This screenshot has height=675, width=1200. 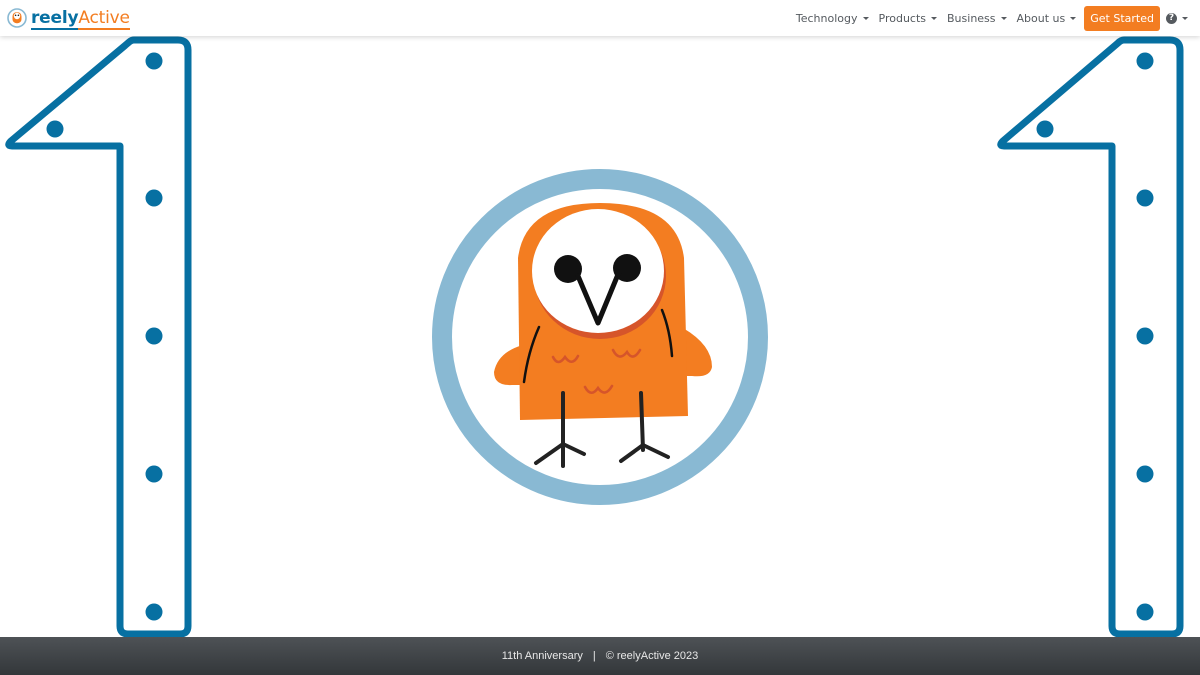 I want to click on brand-name-part2: Active, so click(x=104, y=19).